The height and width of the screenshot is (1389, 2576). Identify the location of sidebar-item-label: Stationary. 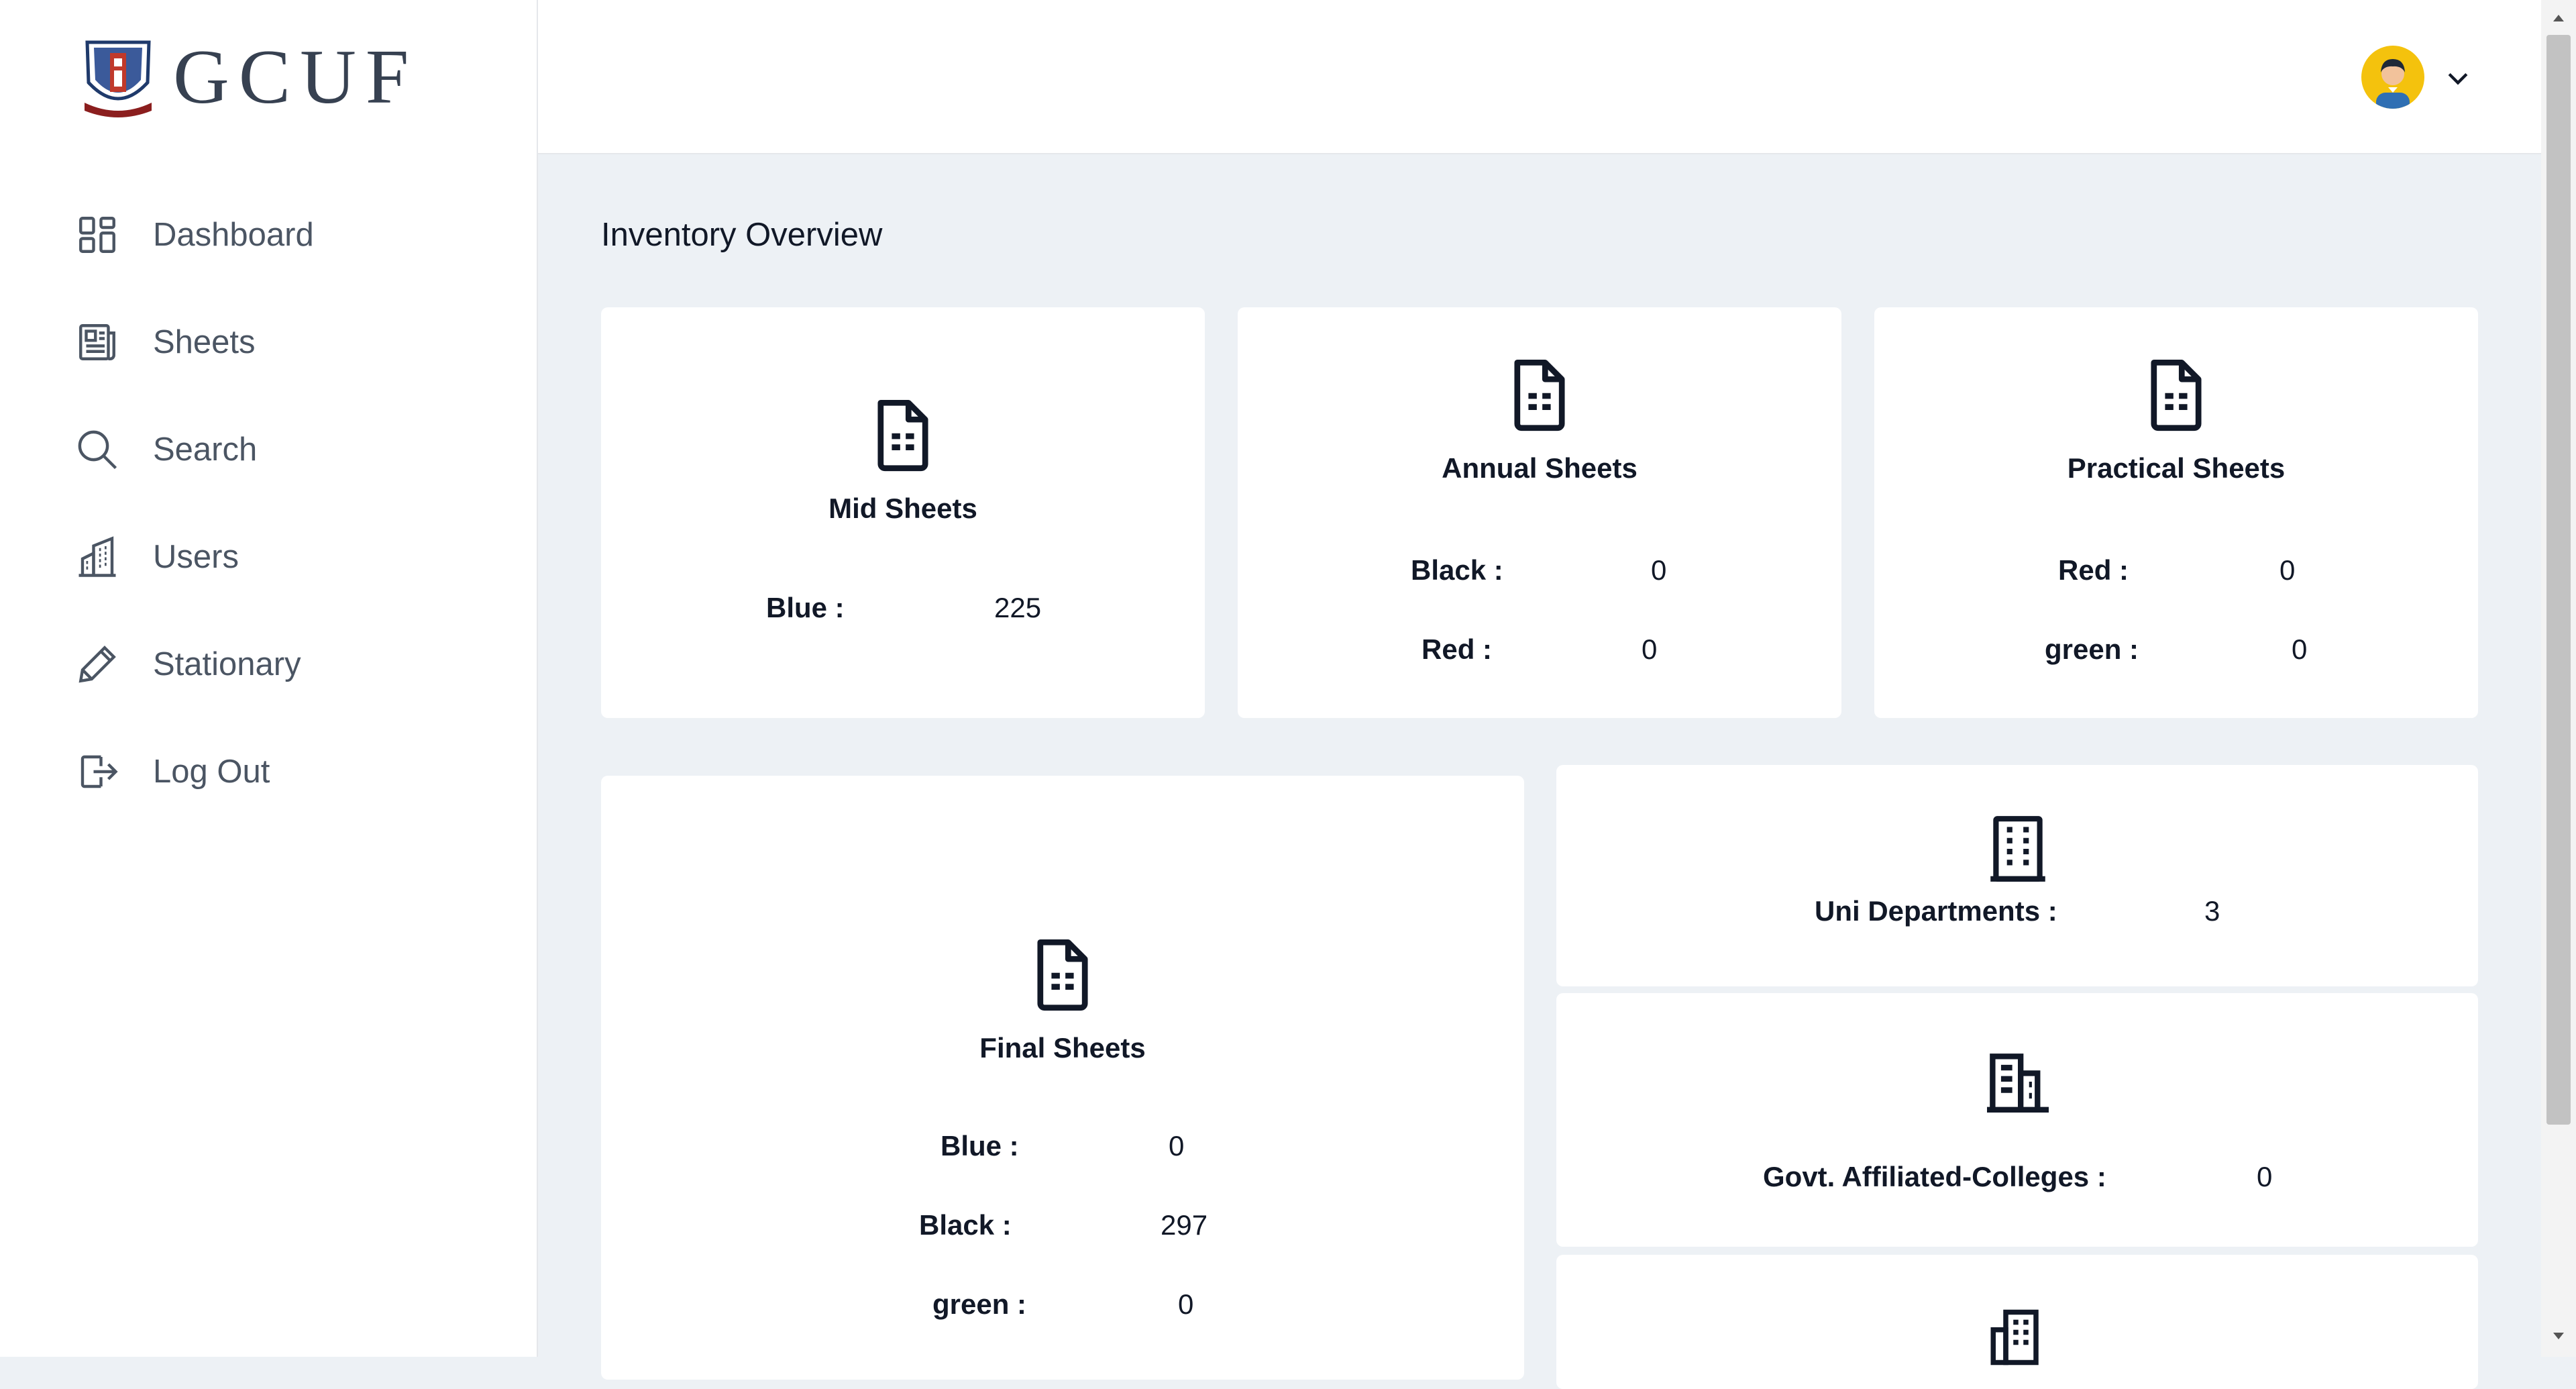
(227, 664).